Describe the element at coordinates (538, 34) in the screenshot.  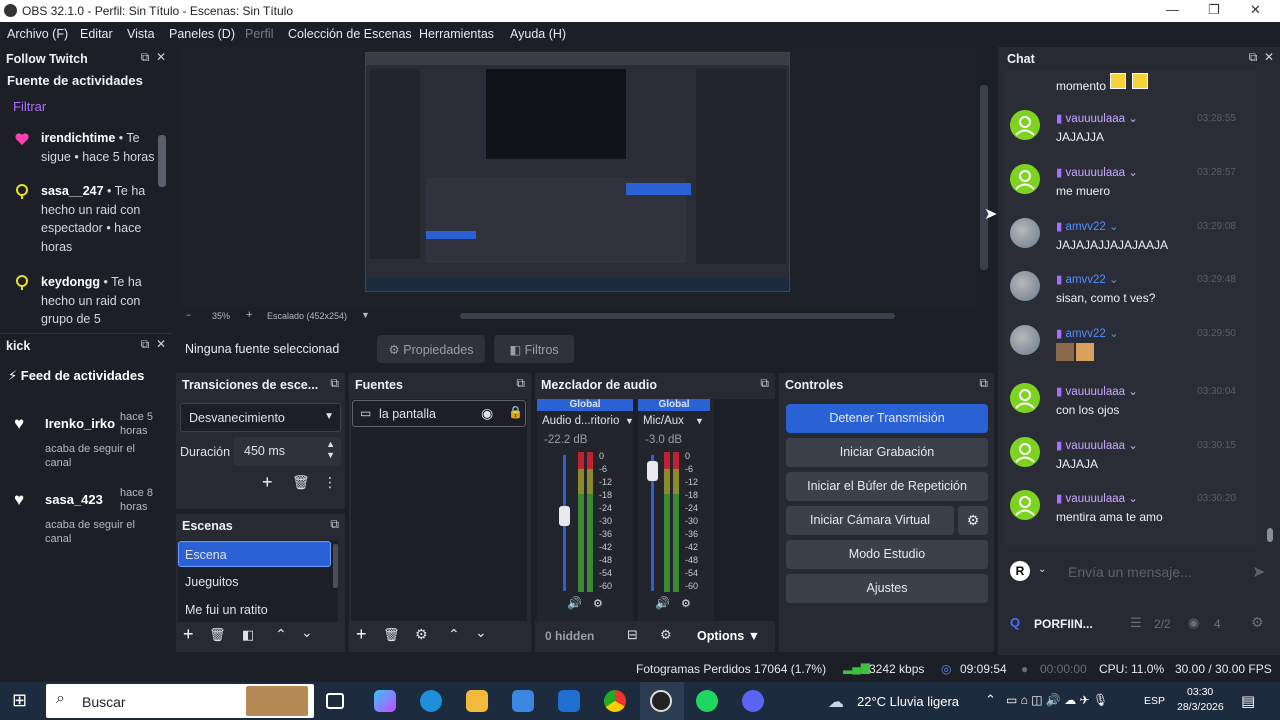
I see `menu-ayuda: Ayuda (H)` at that location.